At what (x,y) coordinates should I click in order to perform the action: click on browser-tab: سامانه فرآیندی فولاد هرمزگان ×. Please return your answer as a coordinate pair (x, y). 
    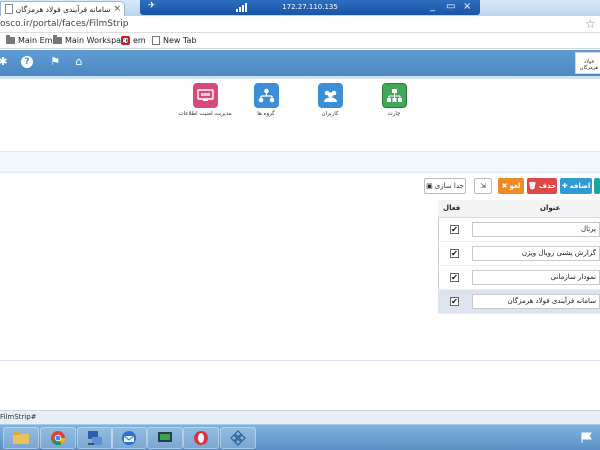
    Looking at the image, I should click on (62, 8).